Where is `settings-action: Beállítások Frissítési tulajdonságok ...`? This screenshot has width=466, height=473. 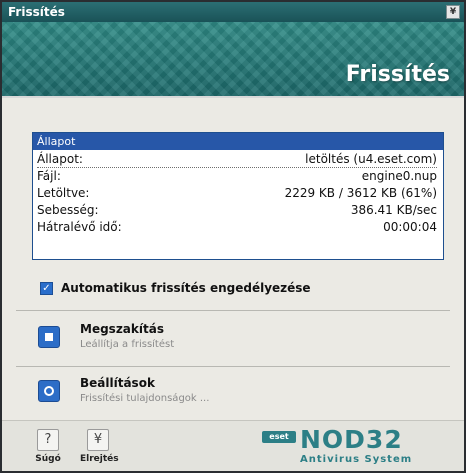 settings-action: Beállítások Frissítési tulajdonságok ... is located at coordinates (233, 395).